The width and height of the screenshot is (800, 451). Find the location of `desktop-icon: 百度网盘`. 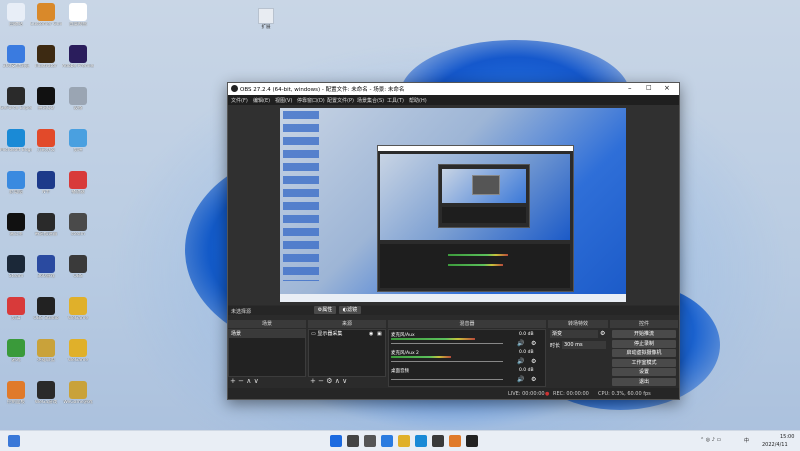

desktop-icon: 百度网盘 is located at coordinates (78, 15).